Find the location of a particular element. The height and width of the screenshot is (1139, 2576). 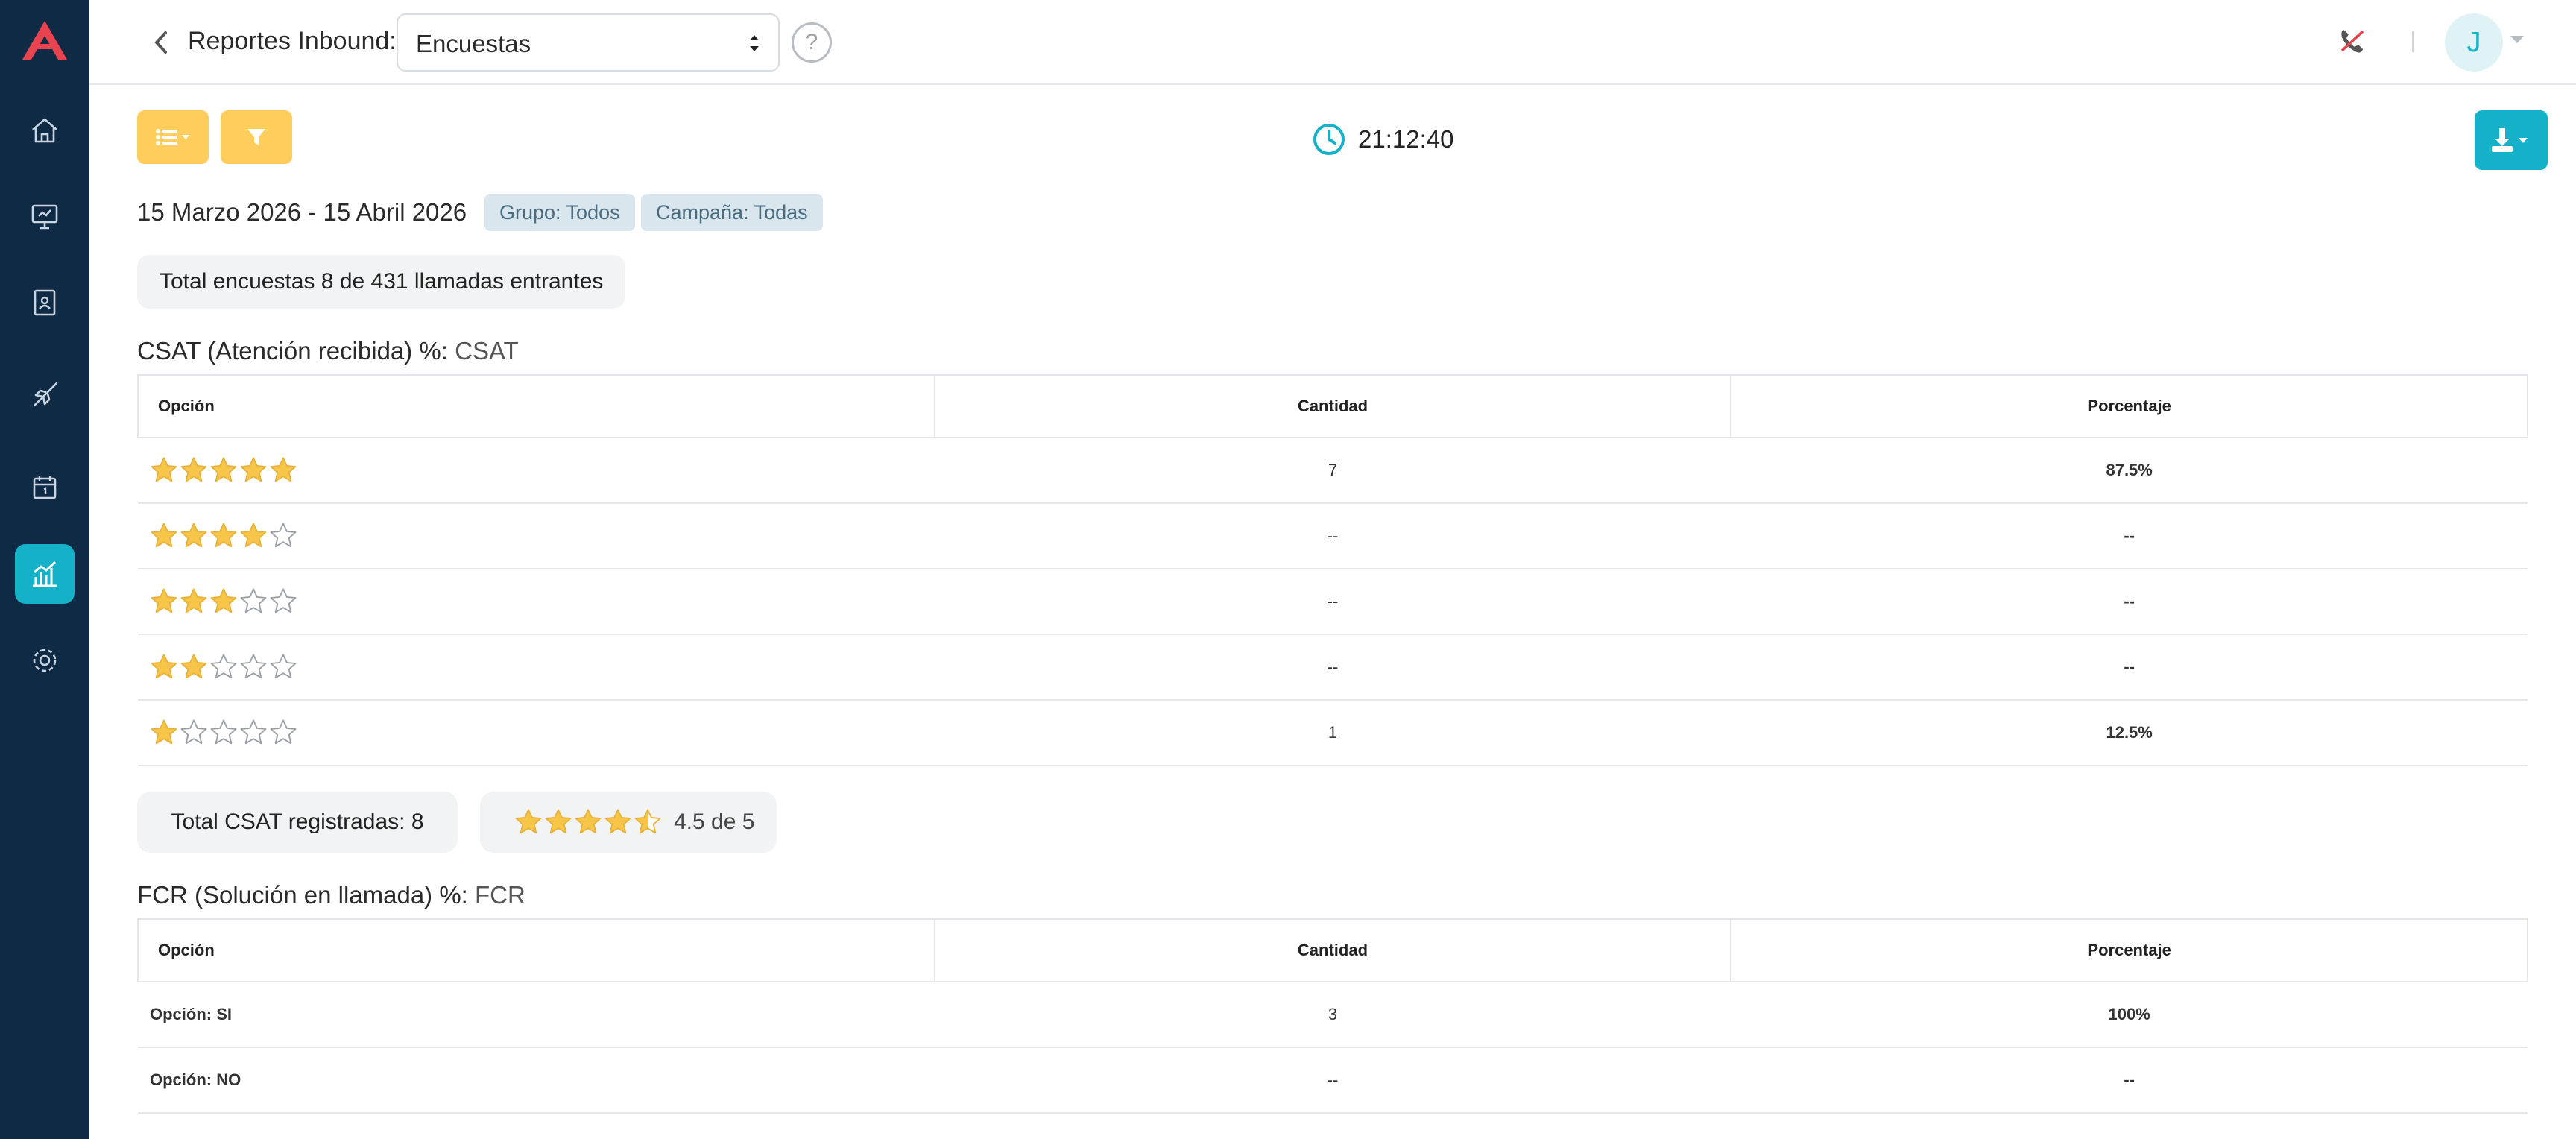

home-icon is located at coordinates (44, 130).